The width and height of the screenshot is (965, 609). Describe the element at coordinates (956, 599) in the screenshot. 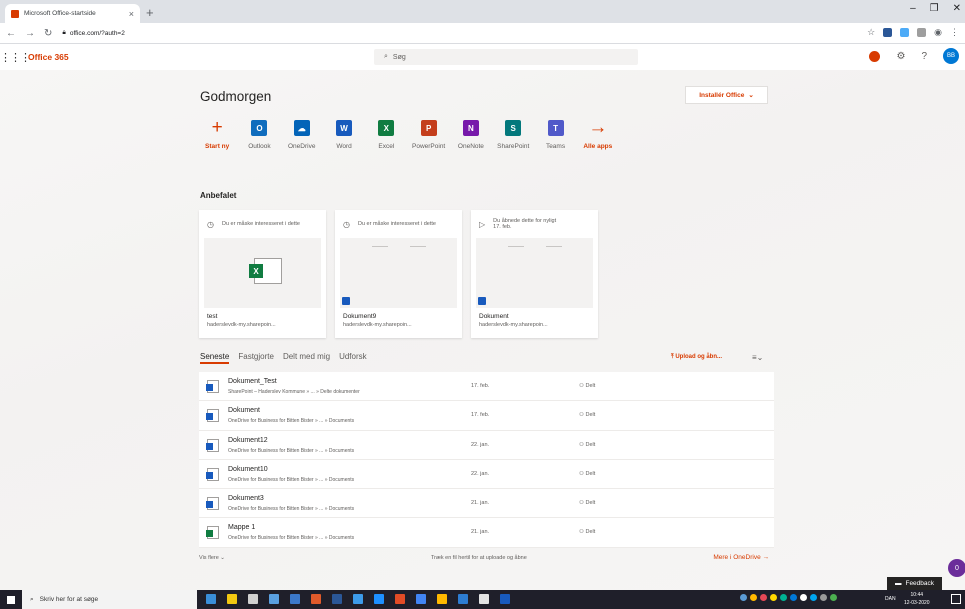

I see `action-center-icon` at that location.